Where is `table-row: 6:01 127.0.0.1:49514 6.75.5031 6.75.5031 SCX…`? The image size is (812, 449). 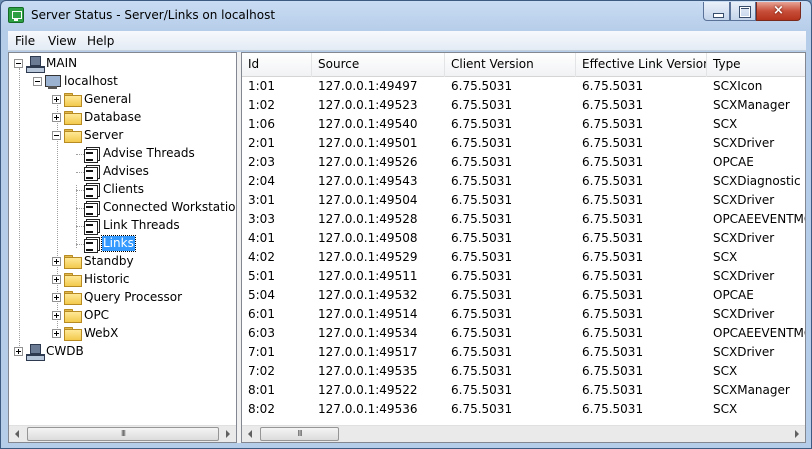
table-row: 6:01 127.0.0.1:49514 6.75.5031 6.75.5031 SCX… is located at coordinates (523, 314).